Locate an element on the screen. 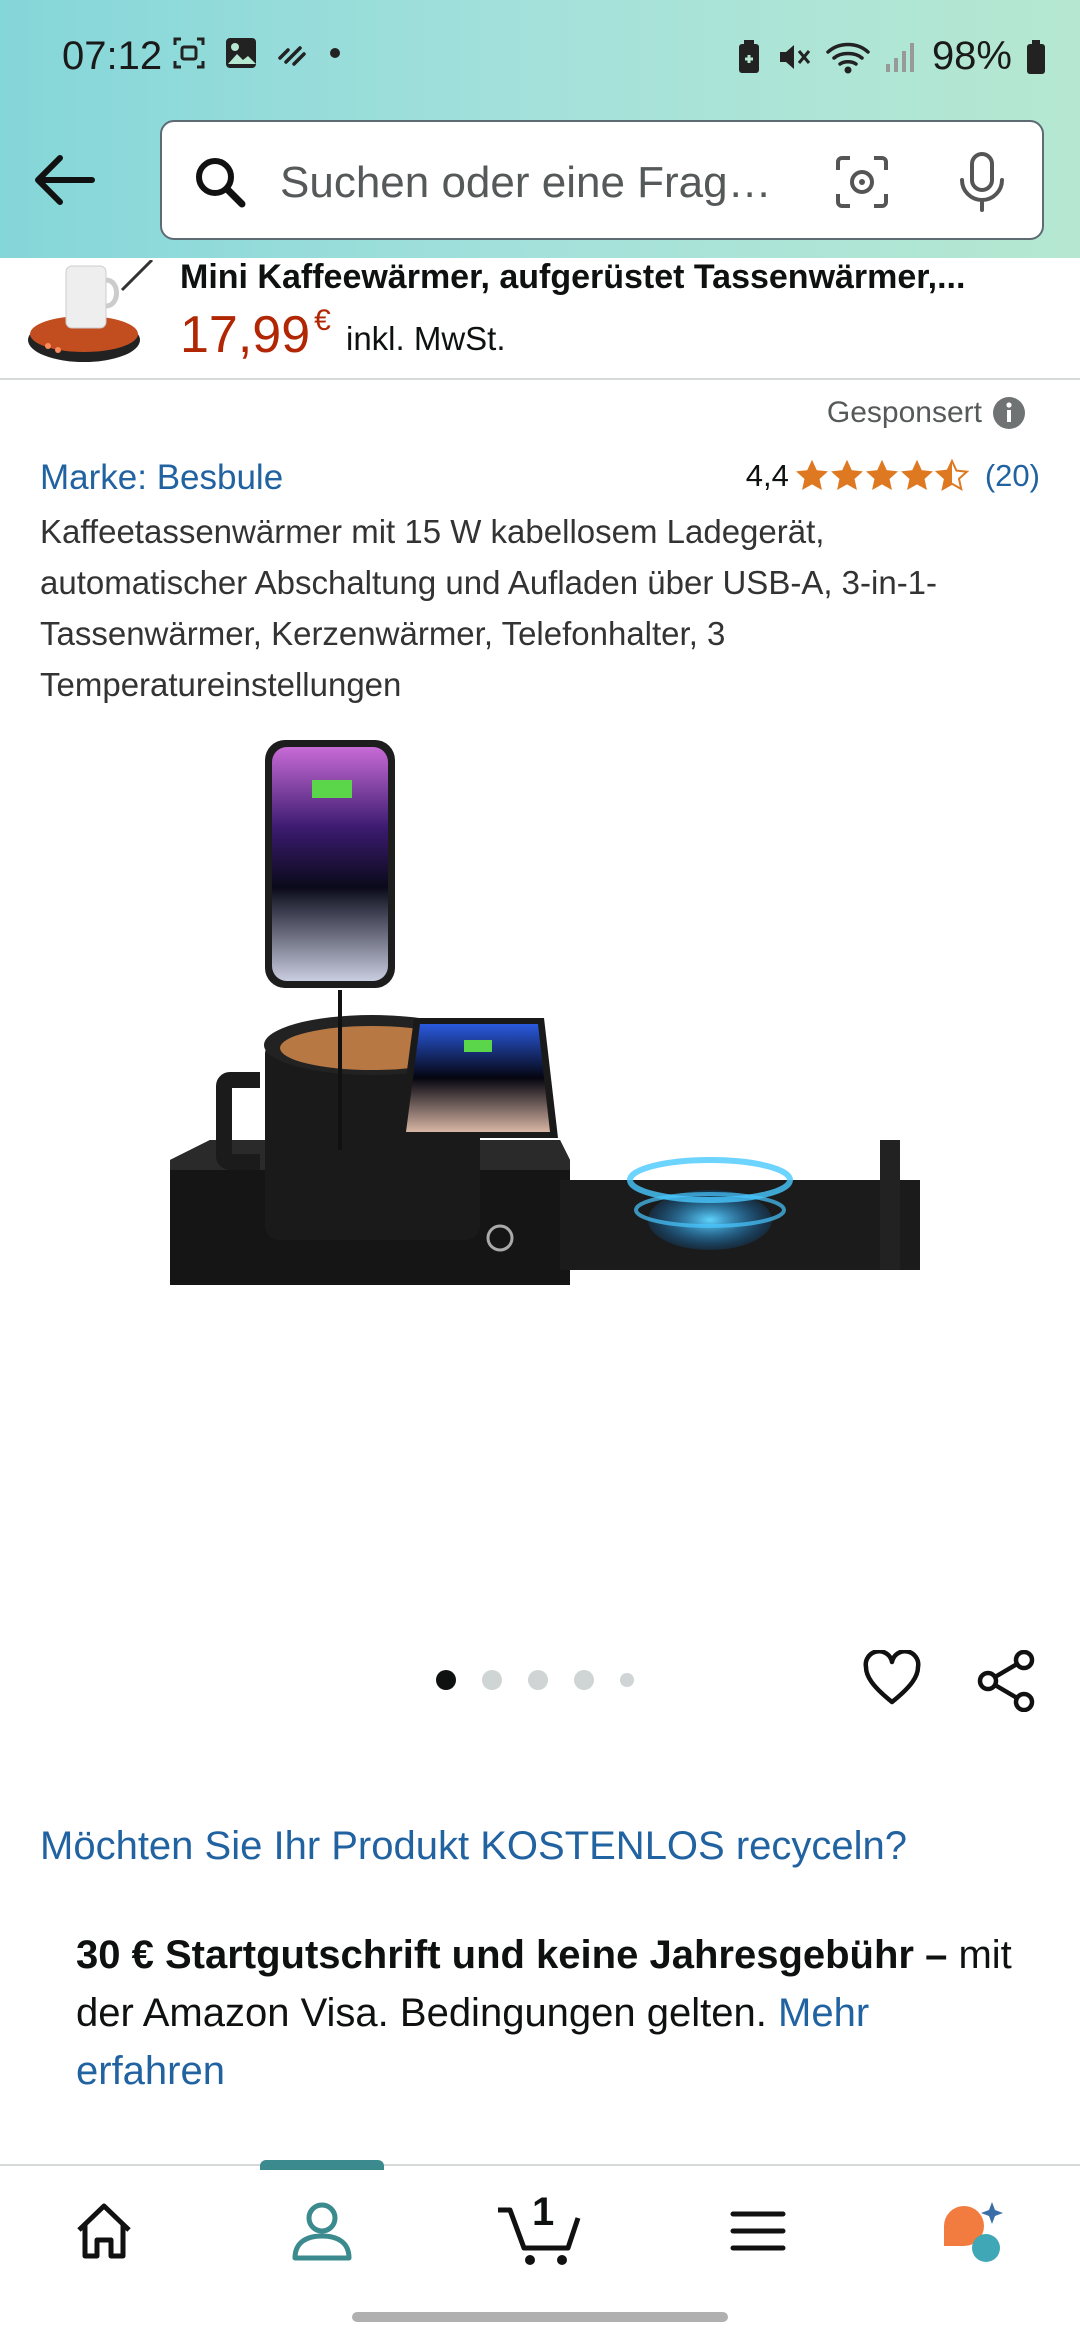  price-value: 17,99 is located at coordinates (245, 335).